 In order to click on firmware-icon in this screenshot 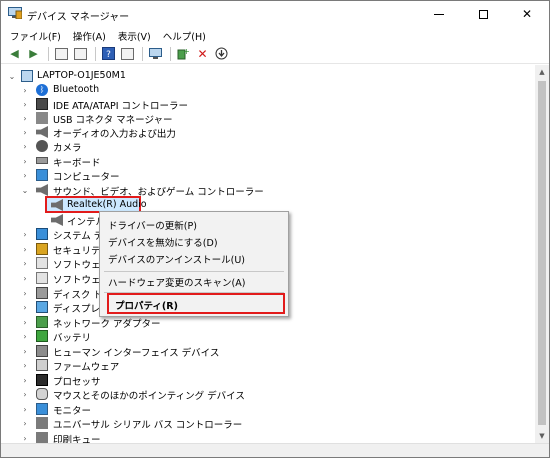, I will do `click(42, 365)`.